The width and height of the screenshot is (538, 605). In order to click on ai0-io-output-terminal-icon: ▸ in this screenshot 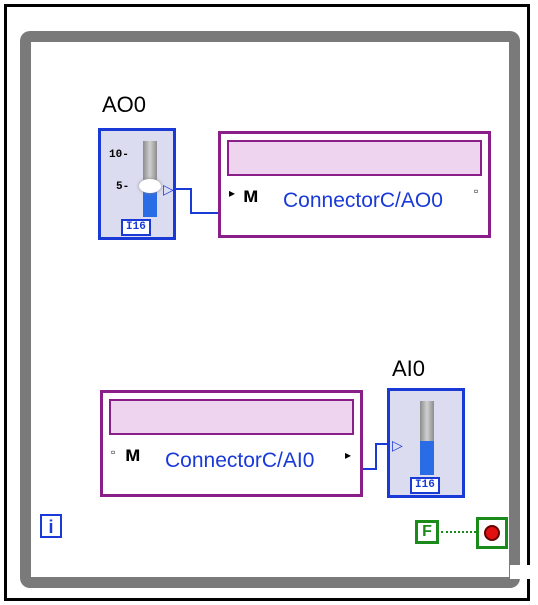, I will do `click(348, 455)`.